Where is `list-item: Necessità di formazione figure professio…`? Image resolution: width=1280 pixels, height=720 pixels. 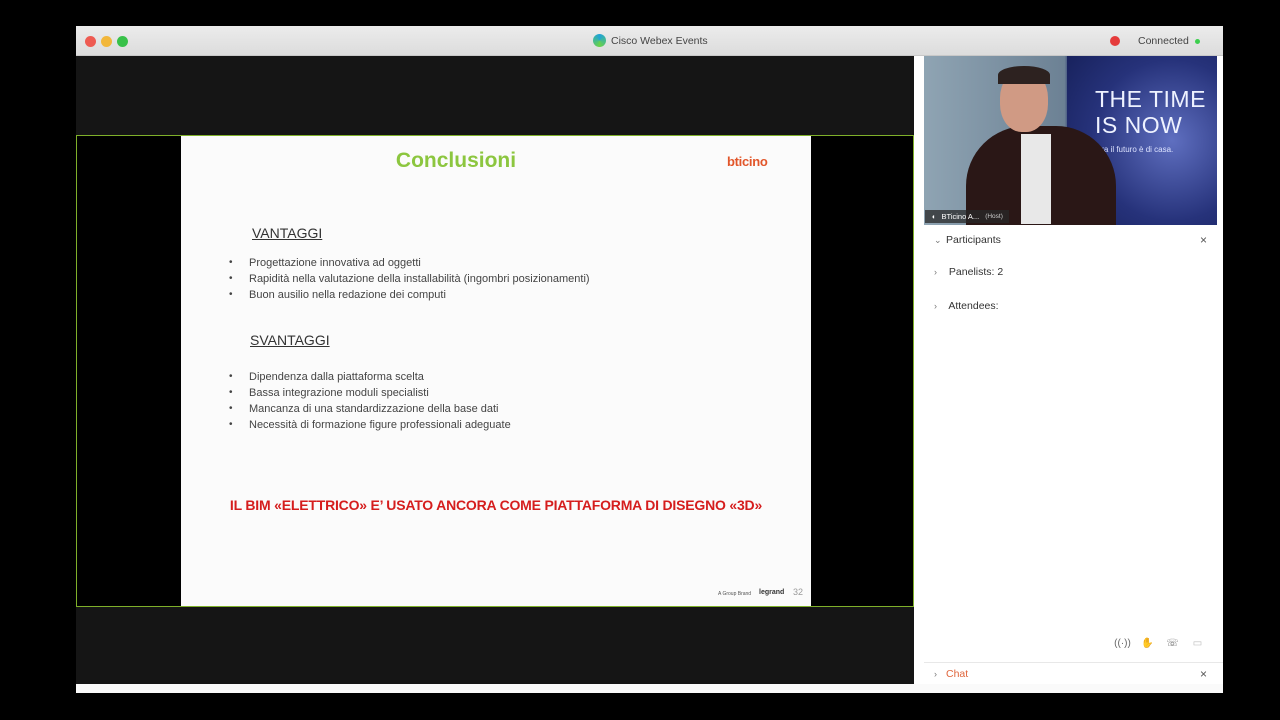 list-item: Necessità di formazione figure professio… is located at coordinates (370, 425).